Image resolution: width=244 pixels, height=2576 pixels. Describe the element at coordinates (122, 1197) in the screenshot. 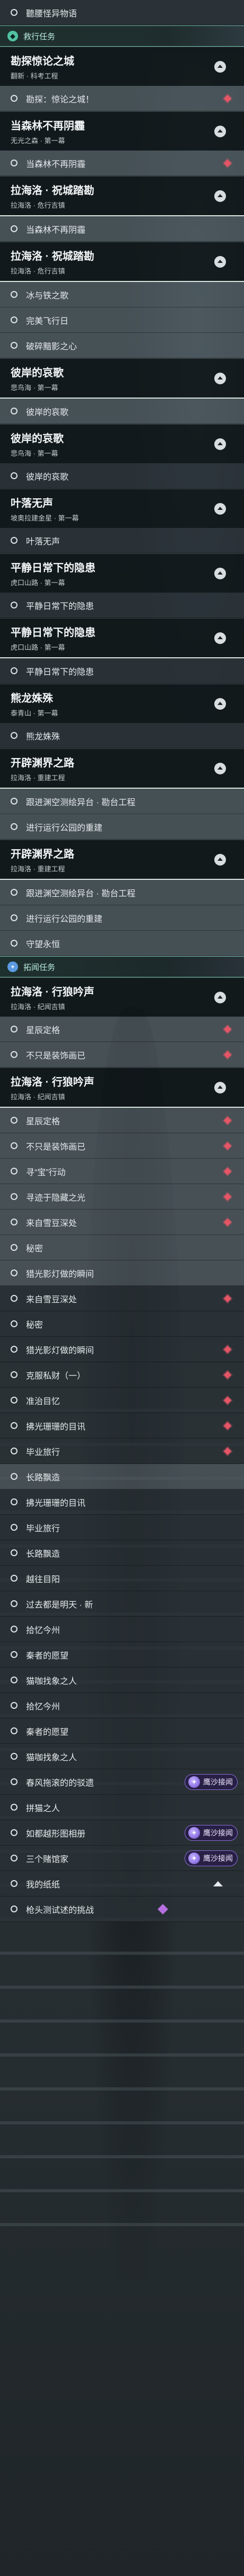

I see `quest-task-row: 寻迹于隐藏之光` at that location.